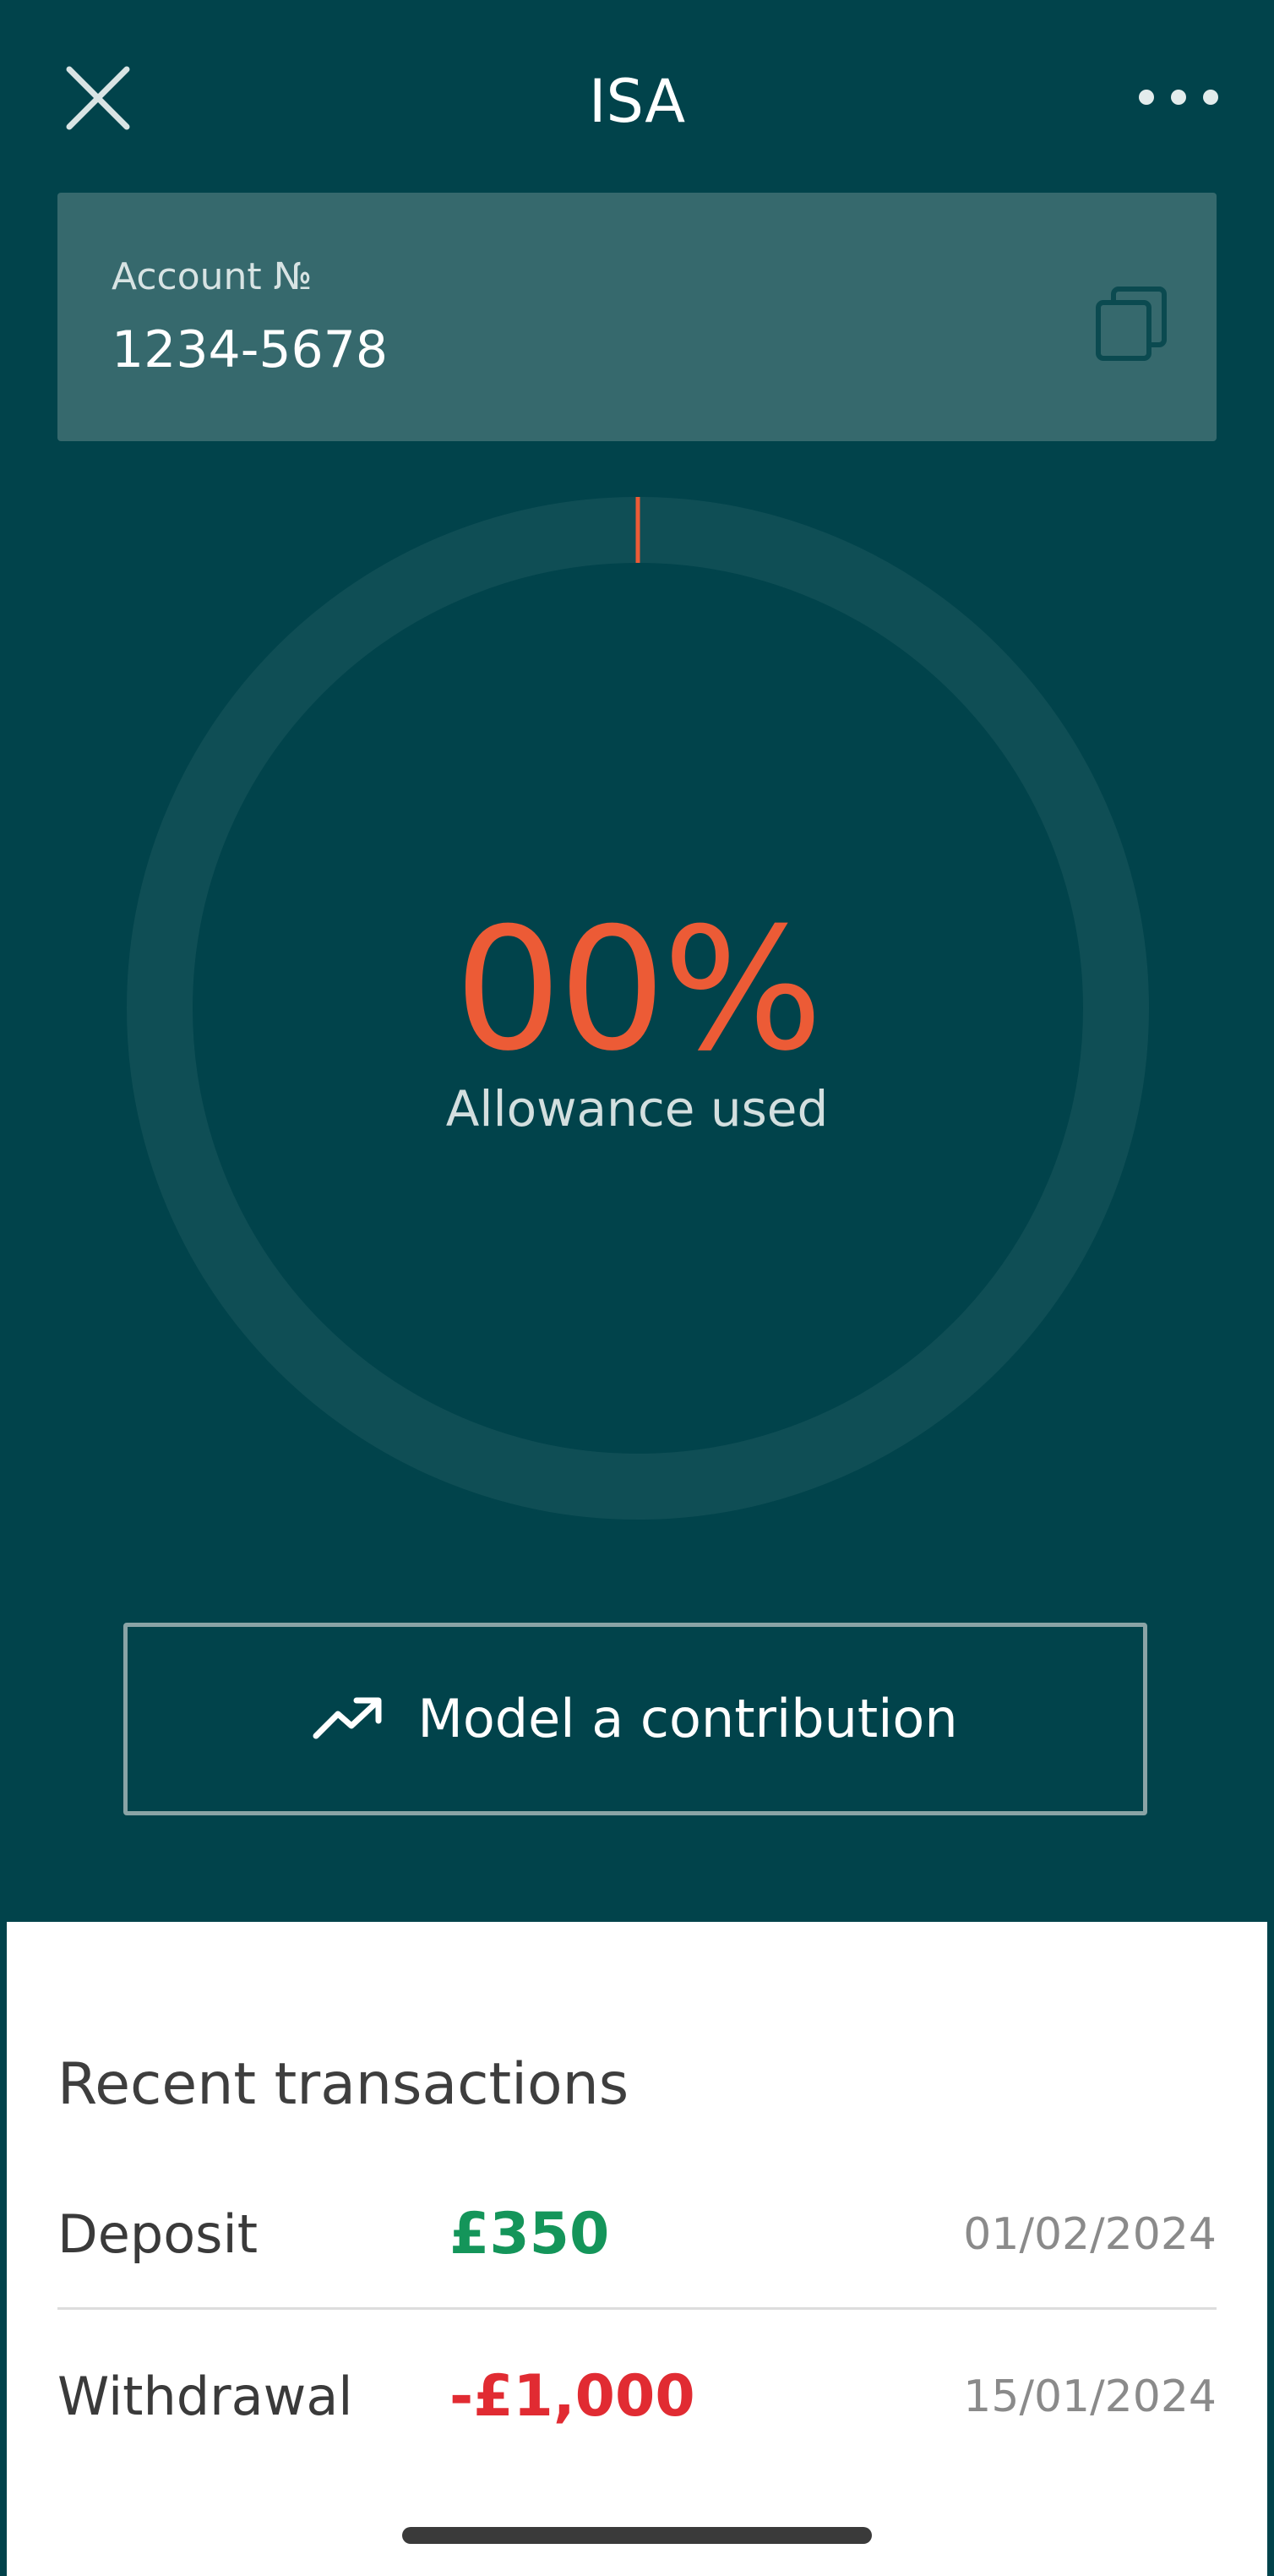 This screenshot has height=2576, width=1274. I want to click on copy-account-number-button, so click(1131, 323).